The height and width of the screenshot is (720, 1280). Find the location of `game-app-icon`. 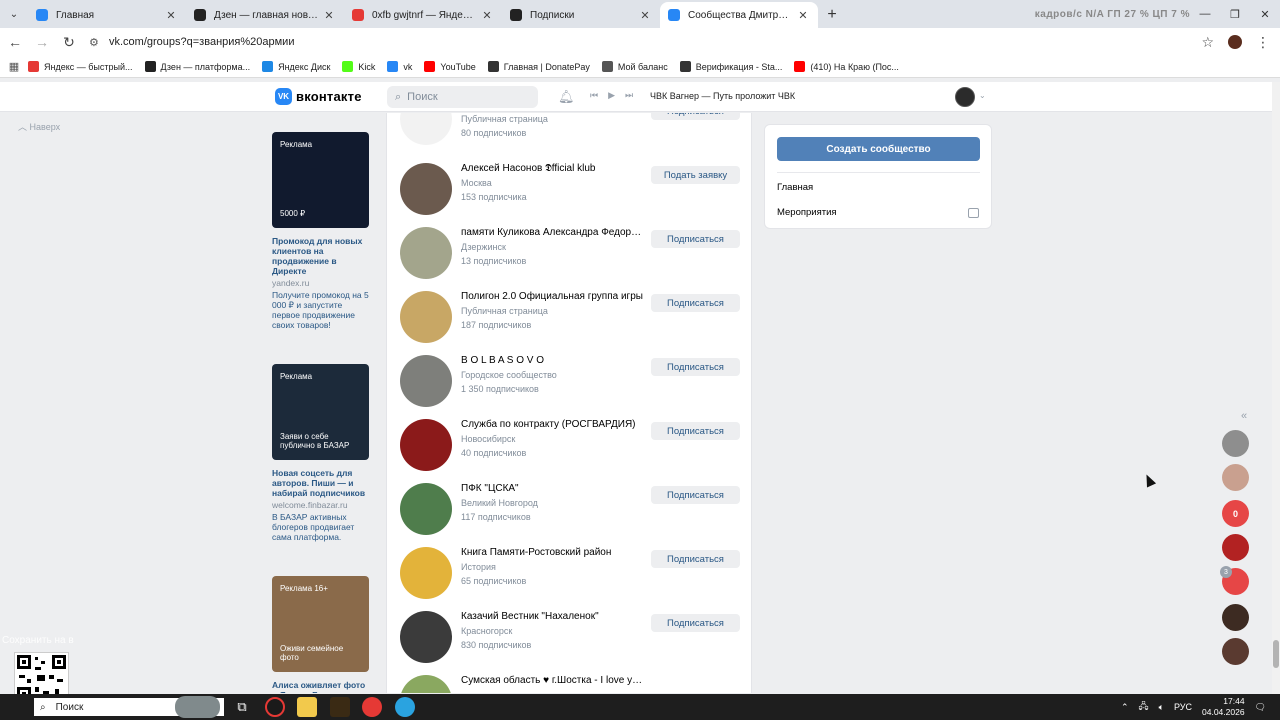

game-app-icon is located at coordinates (340, 707).